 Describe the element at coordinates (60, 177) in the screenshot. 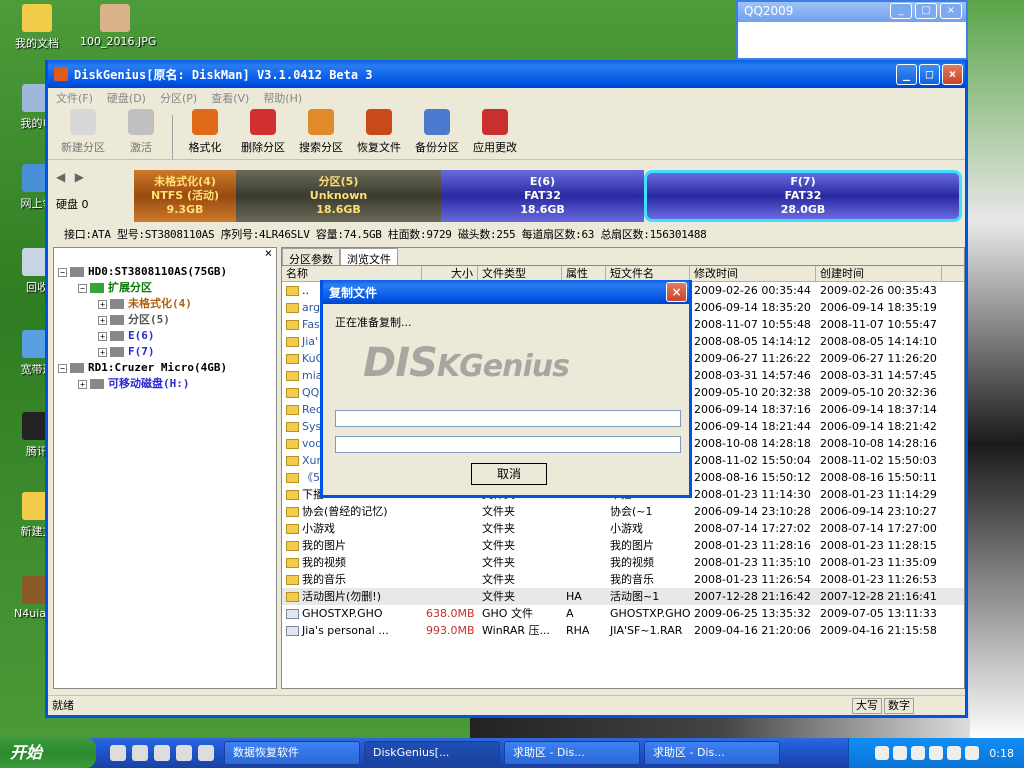

I see `prev-disk-icon: ◀` at that location.